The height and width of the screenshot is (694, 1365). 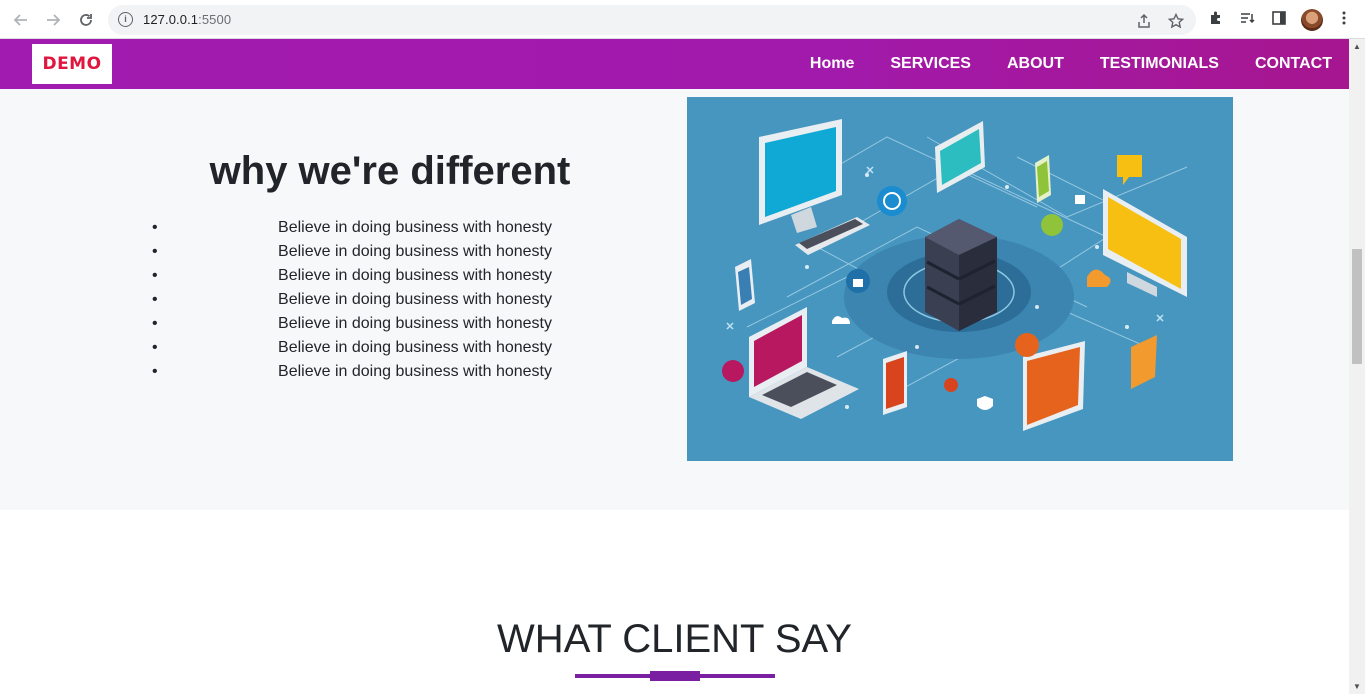 I want to click on nav-link-contact: CONTACT, so click(x=1293, y=64).